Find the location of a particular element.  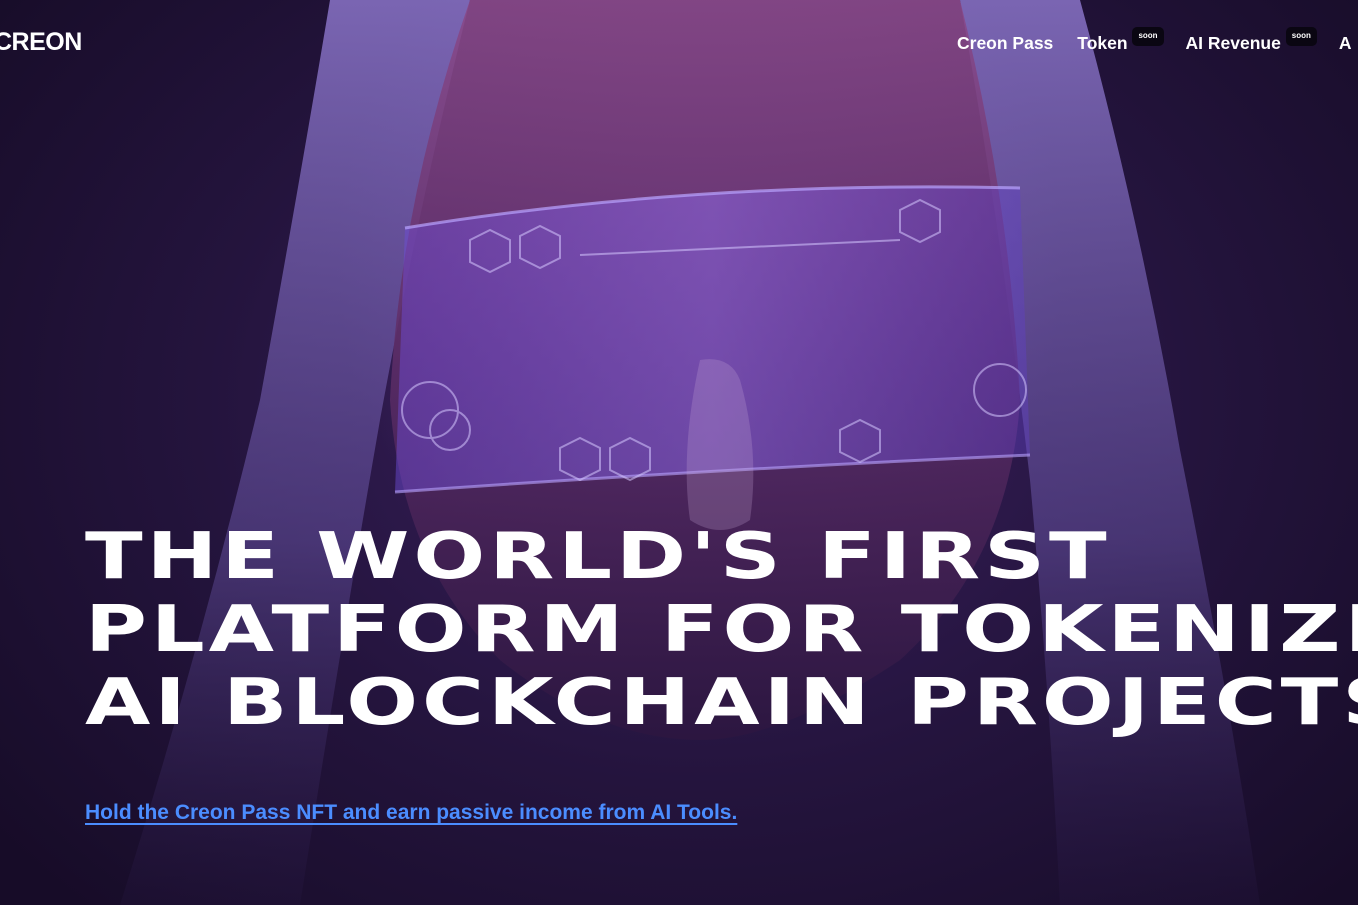

creon-logo: CREON is located at coordinates (41, 42).